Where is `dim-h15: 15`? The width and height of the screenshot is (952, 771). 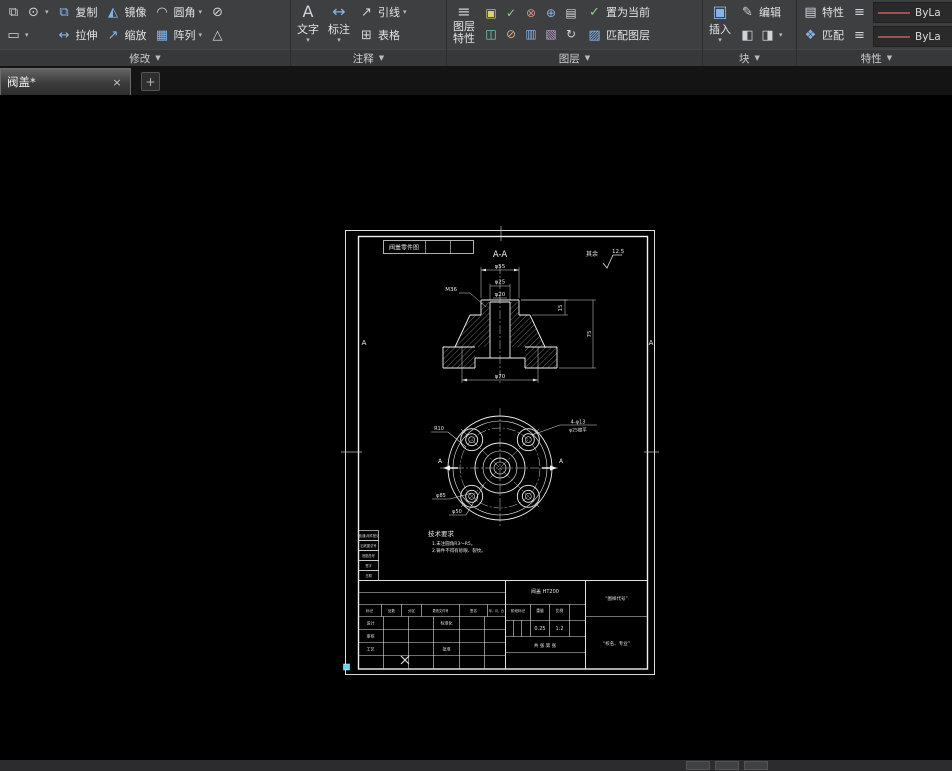
dim-h15: 15 is located at coordinates (561, 307).